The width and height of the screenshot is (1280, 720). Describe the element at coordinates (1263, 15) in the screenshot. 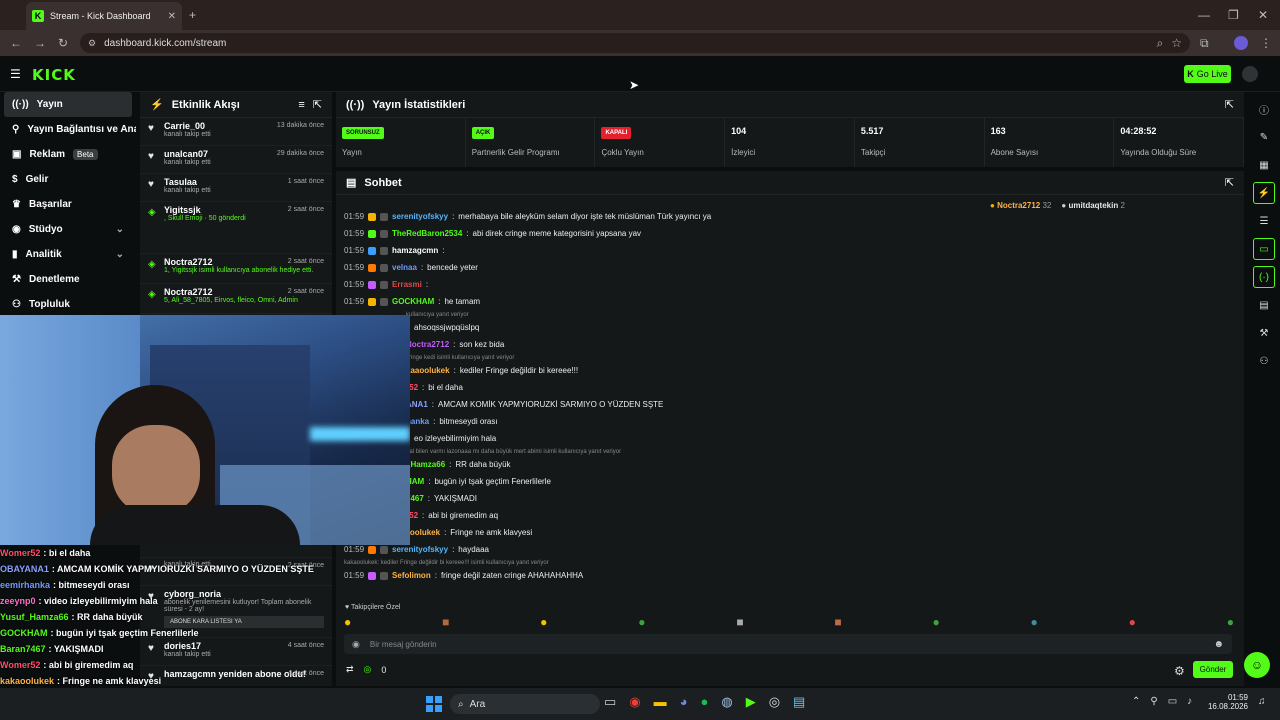

I see `close-window-icon: ✕` at that location.